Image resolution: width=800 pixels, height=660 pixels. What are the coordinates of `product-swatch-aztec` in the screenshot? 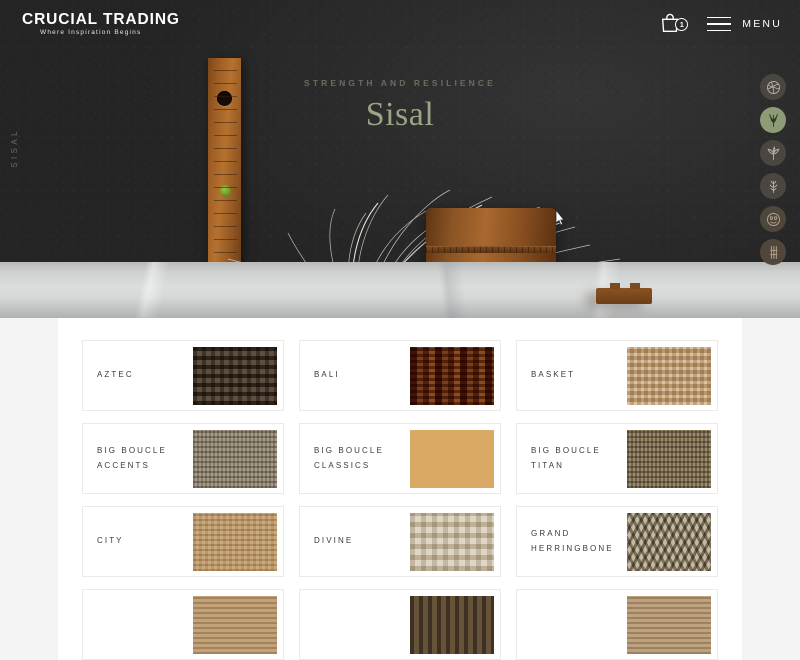 It's located at (235, 375).